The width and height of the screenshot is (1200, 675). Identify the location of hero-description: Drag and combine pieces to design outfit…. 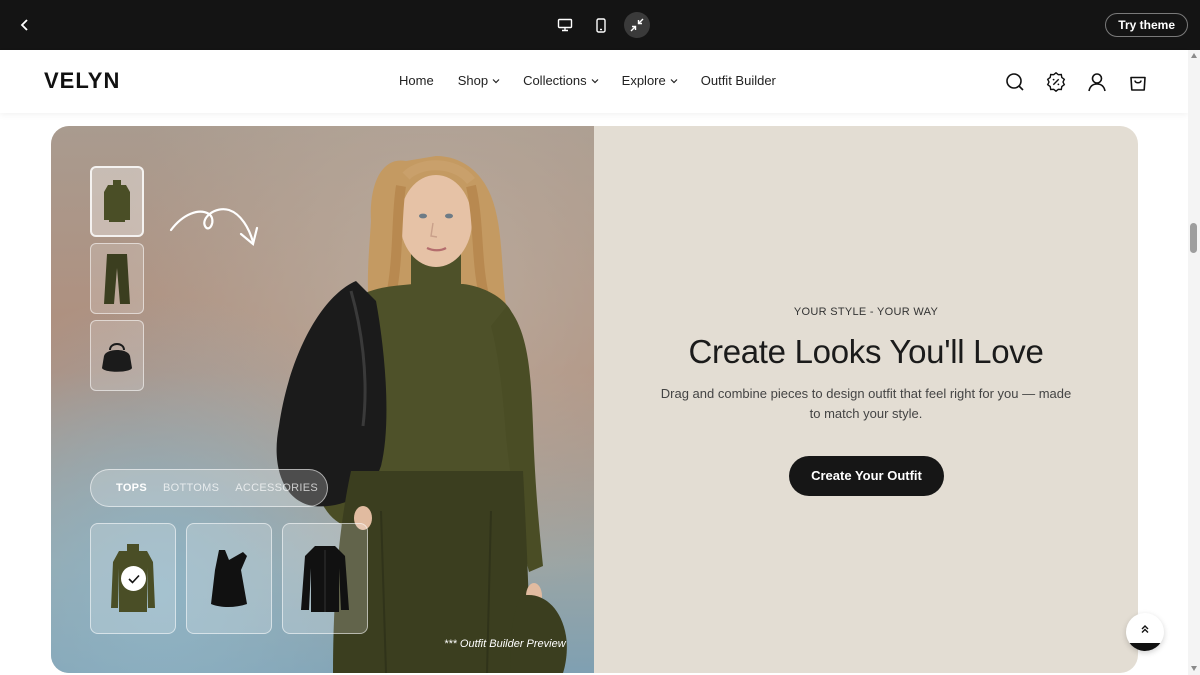
(866, 403).